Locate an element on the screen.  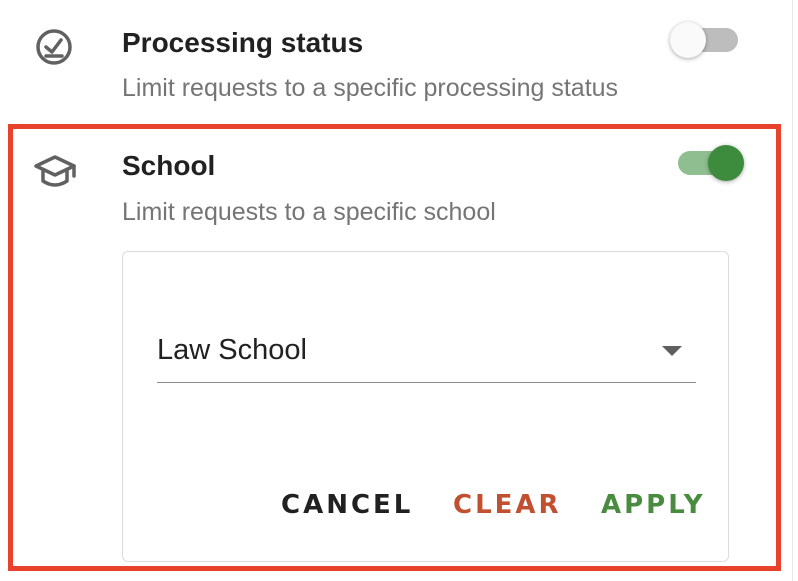
processing-status-toggle is located at coordinates (705, 39).